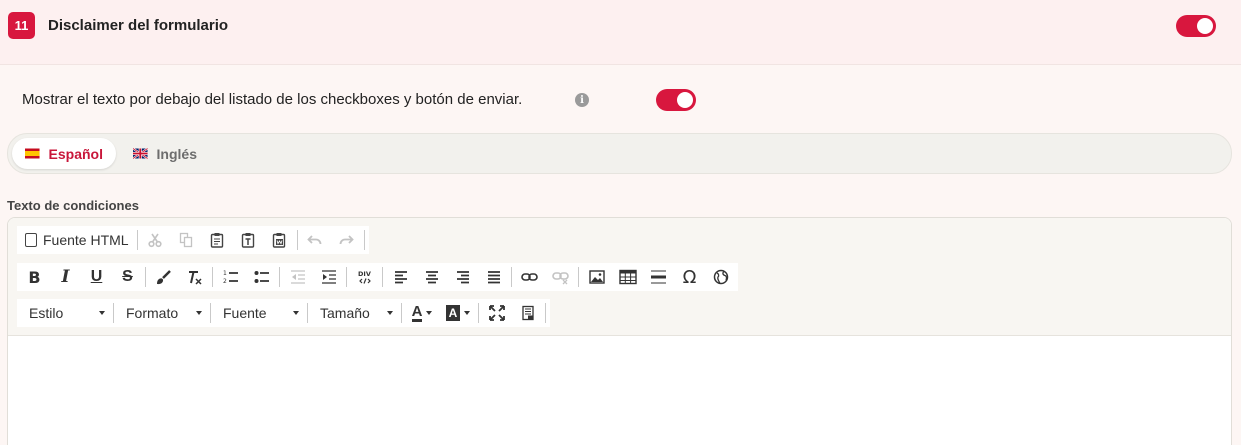 This screenshot has height=445, width=1241. I want to click on align-center-icon, so click(431, 277).